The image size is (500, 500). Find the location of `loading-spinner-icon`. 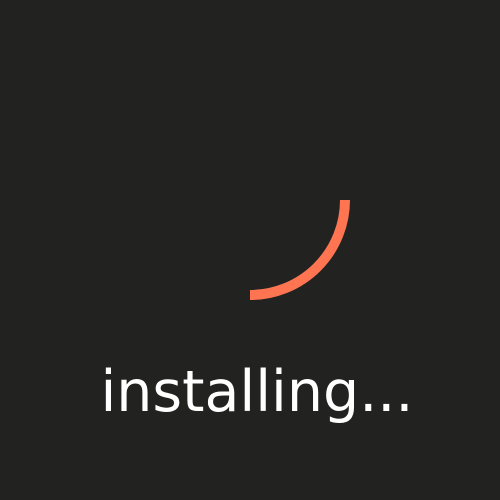

loading-spinner-icon is located at coordinates (300, 250).